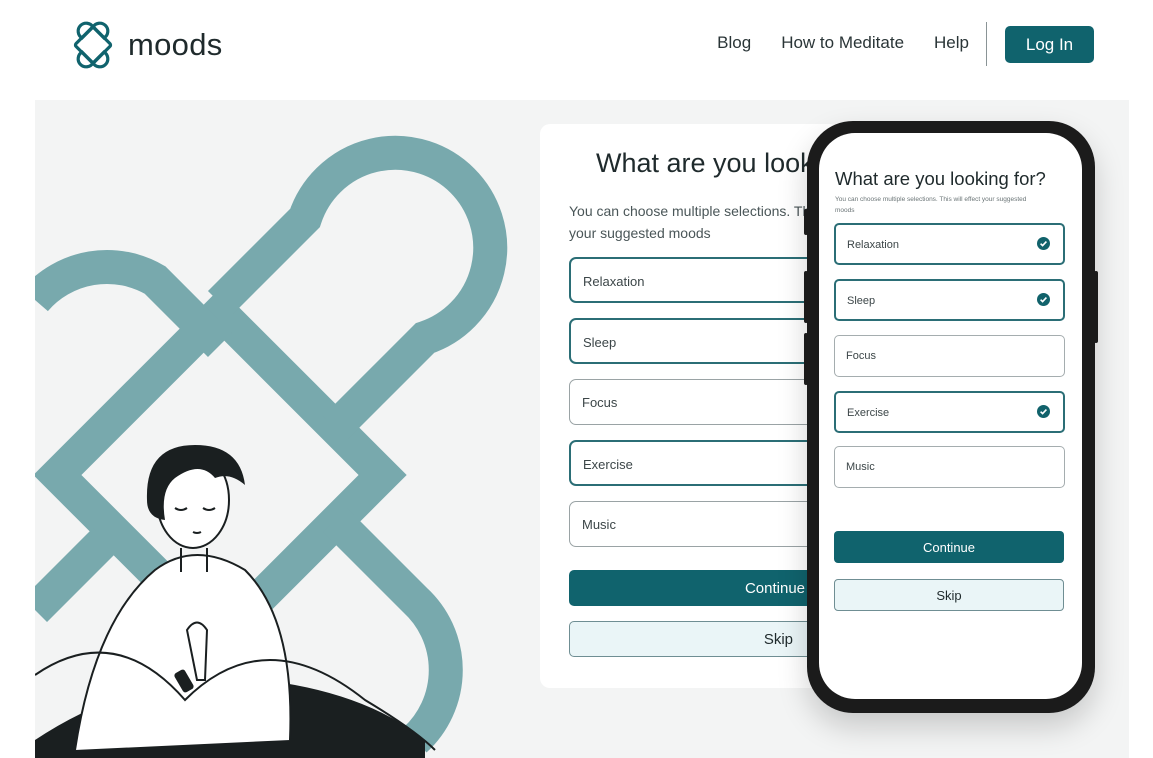 This screenshot has height=758, width=1153. I want to click on mobile-option-exercise: Exercise, so click(949, 412).